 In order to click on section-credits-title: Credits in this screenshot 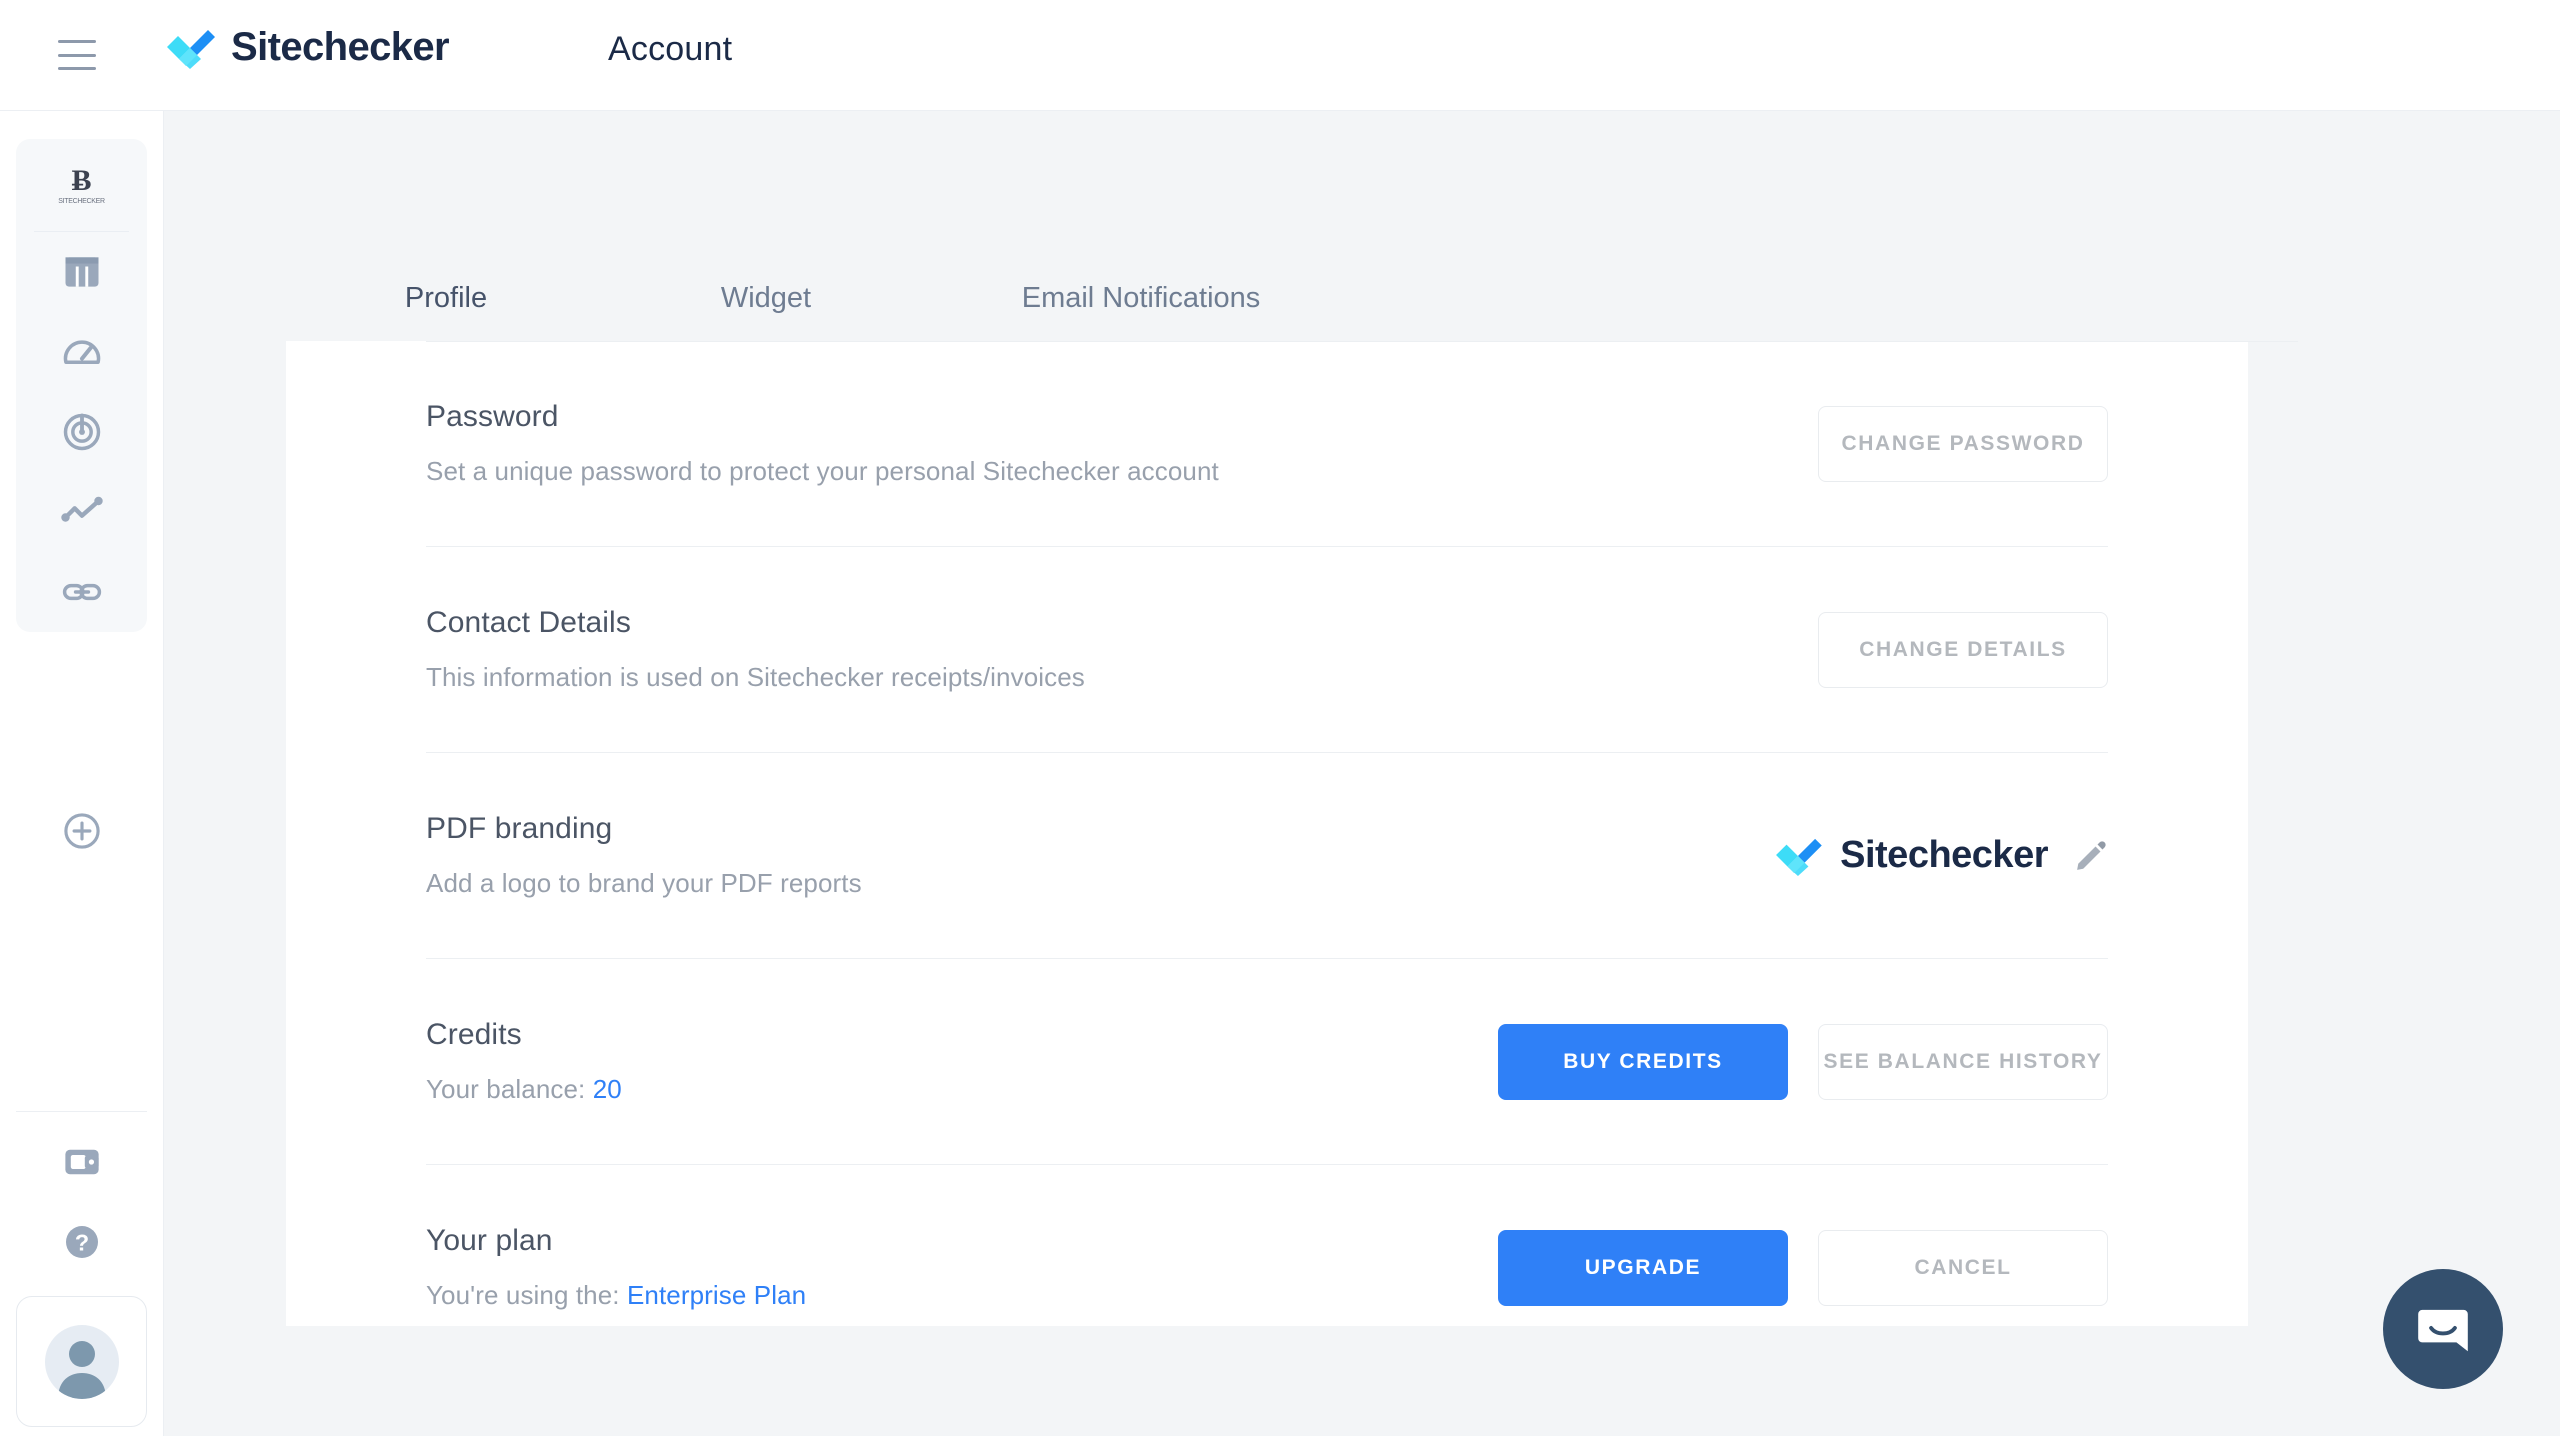, I will do `click(474, 1034)`.